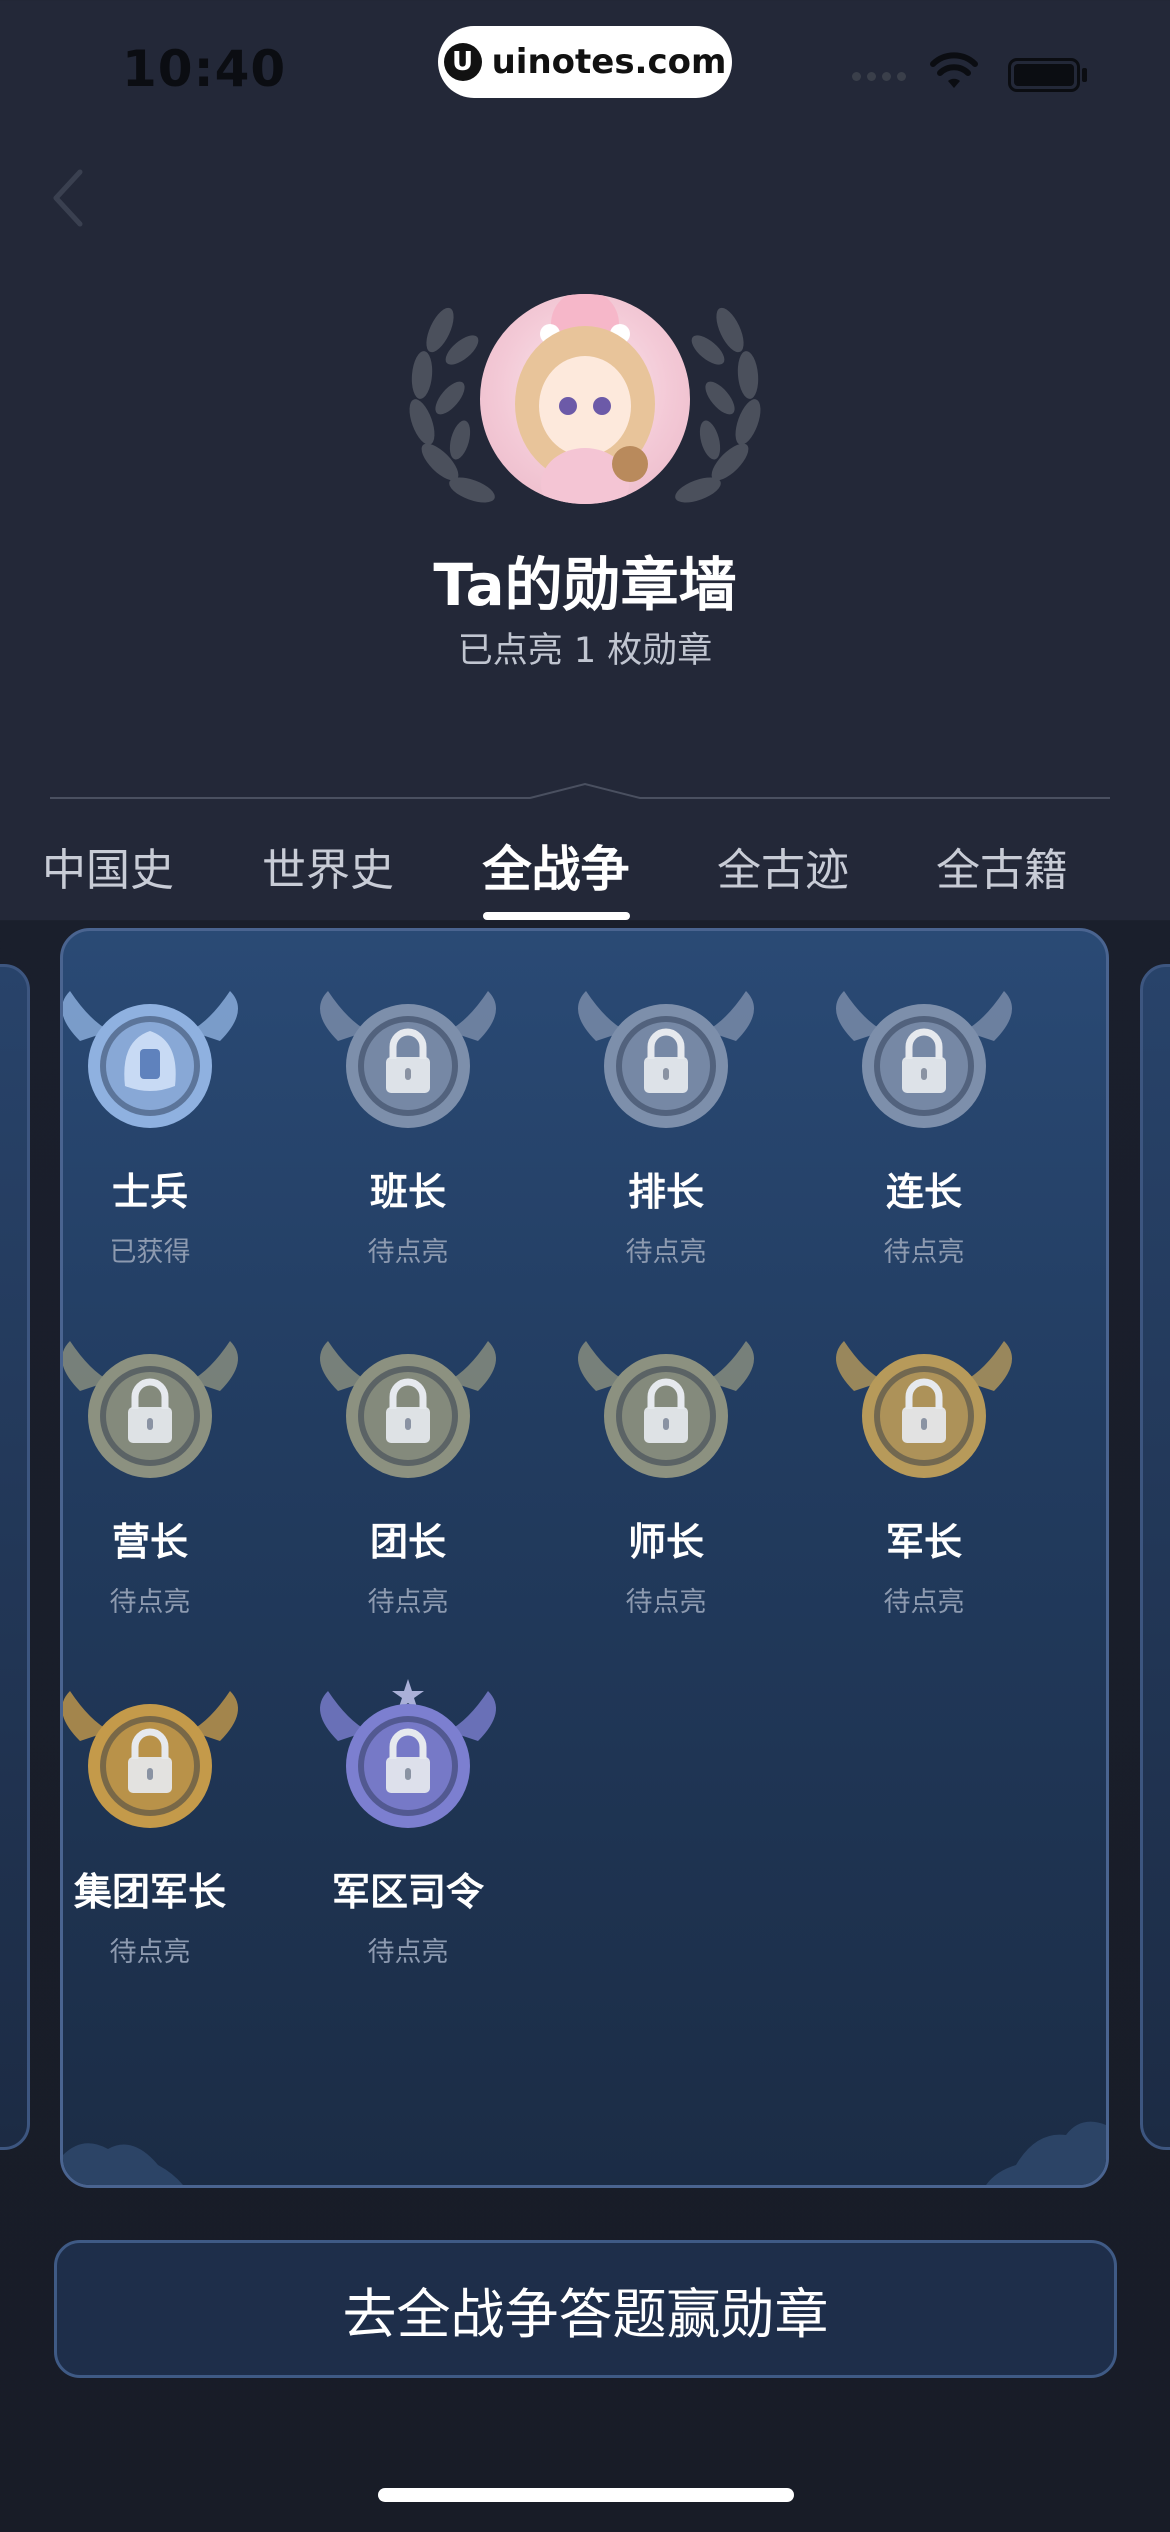  I want to click on tab-china-history: 中国史, so click(108, 866).